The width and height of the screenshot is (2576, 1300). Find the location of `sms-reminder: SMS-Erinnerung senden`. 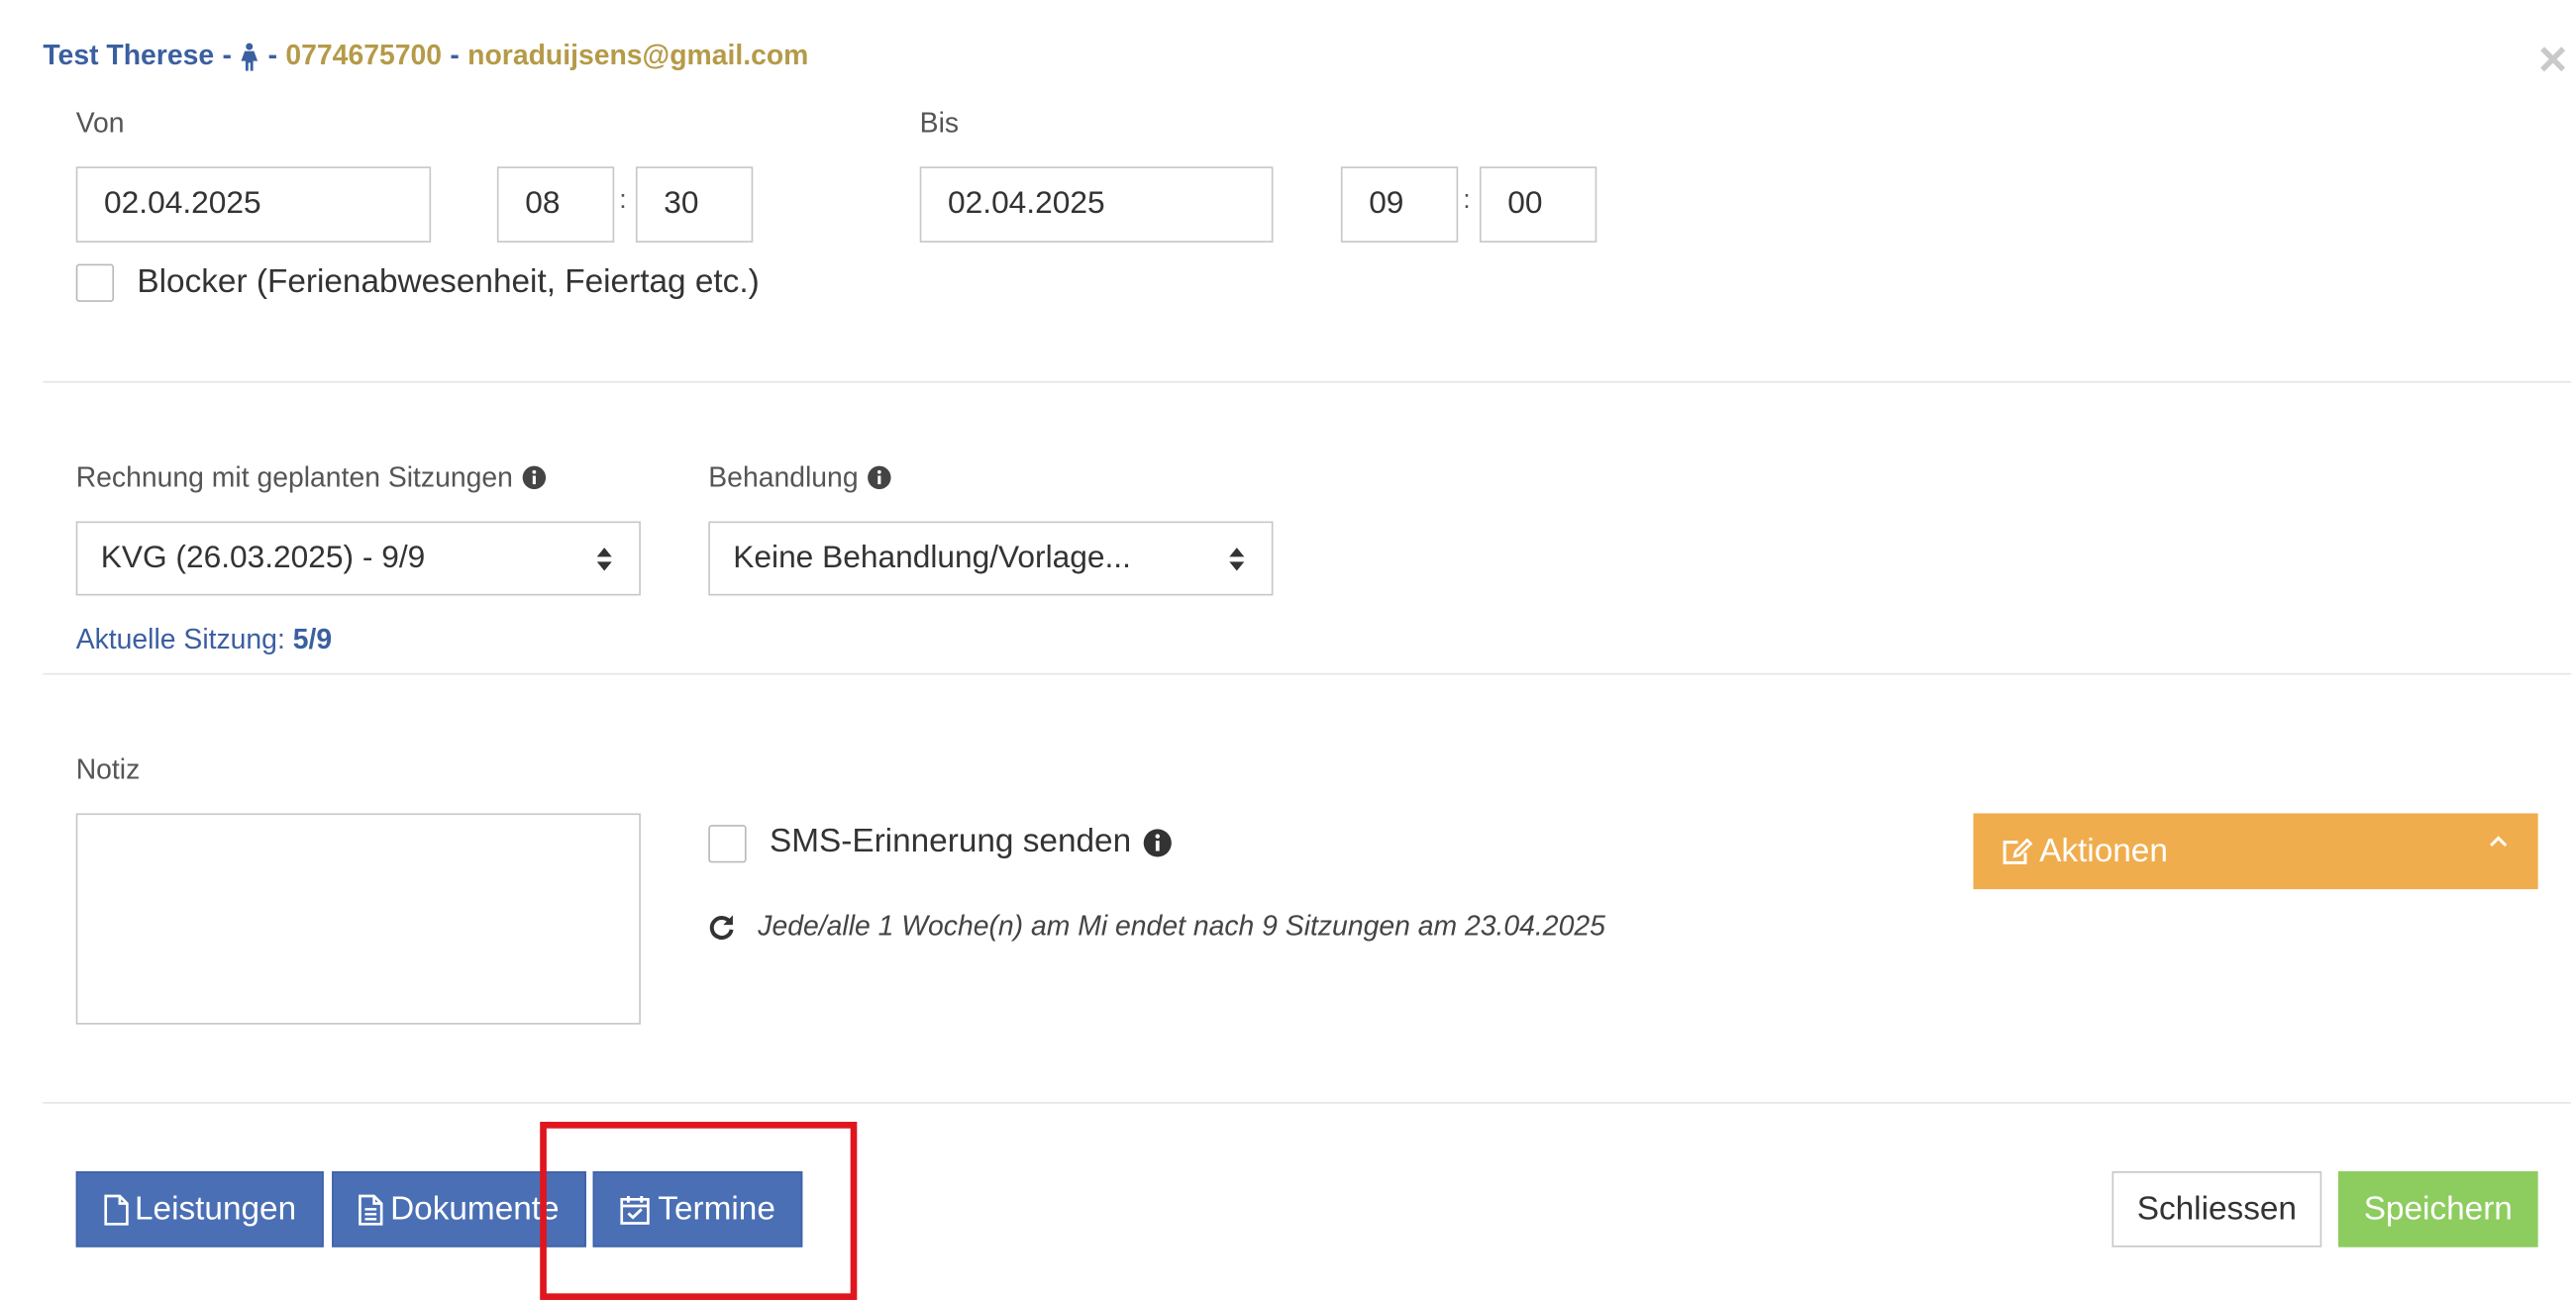

sms-reminder: SMS-Erinnerung senden is located at coordinates (971, 841).